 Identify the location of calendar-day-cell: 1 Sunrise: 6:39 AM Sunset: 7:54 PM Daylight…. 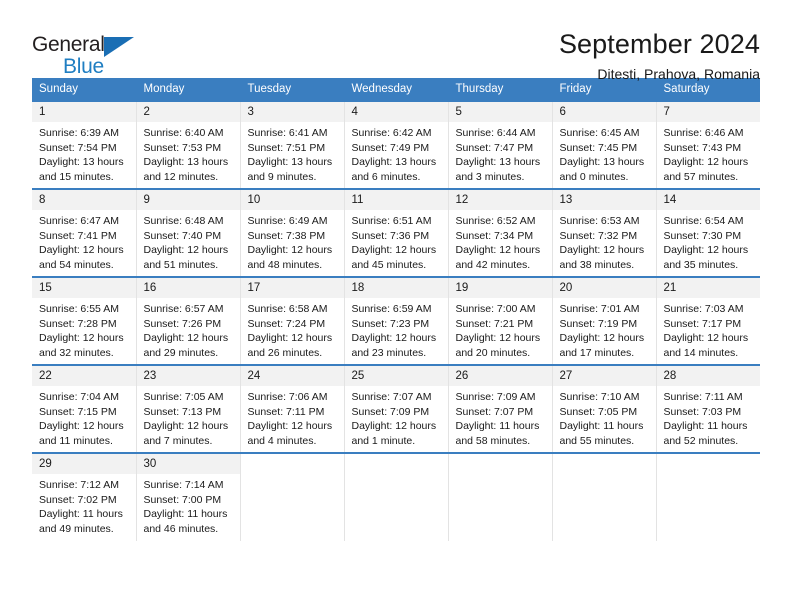
(84, 144).